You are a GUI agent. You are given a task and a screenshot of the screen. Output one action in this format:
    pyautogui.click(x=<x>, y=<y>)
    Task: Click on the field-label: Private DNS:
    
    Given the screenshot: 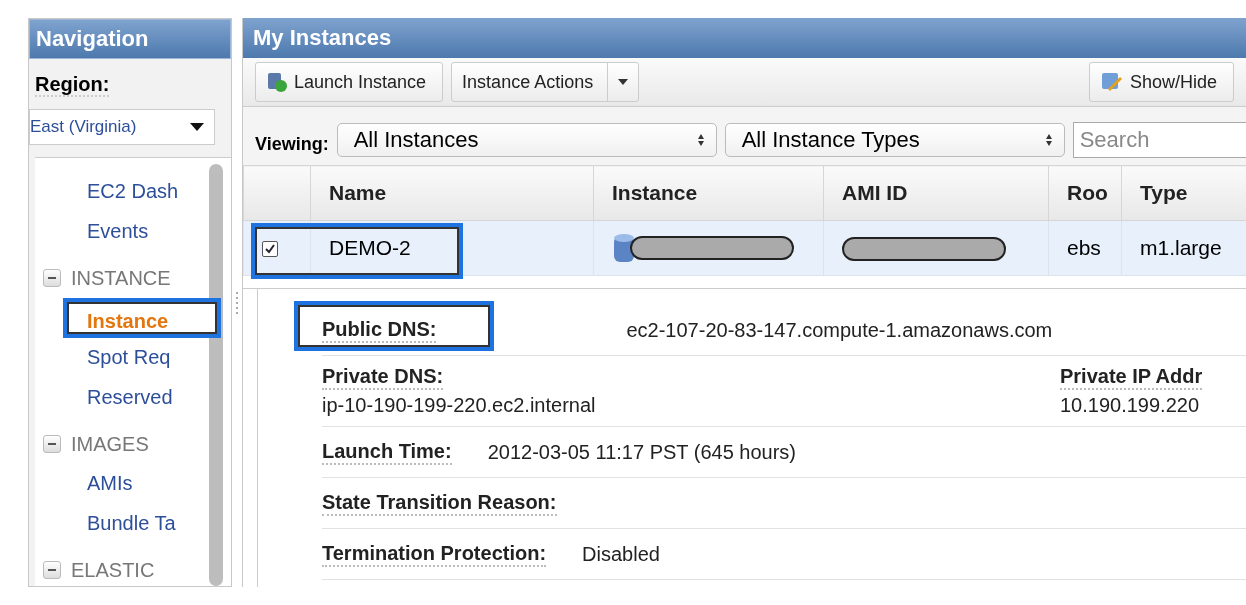 What is the action you would take?
    pyautogui.click(x=383, y=377)
    